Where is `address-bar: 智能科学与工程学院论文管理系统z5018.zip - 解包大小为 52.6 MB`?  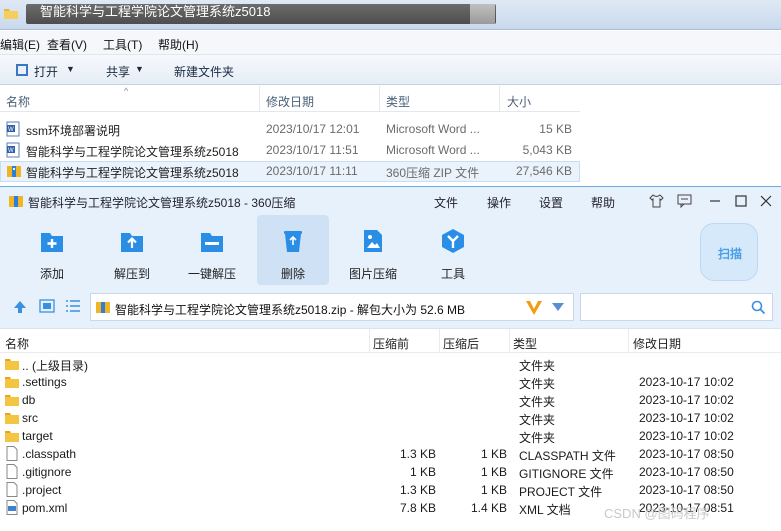
address-bar: 智能科学与工程学院论文管理系统z5018.zip - 解包大小为 52.6 MB is located at coordinates (390, 307).